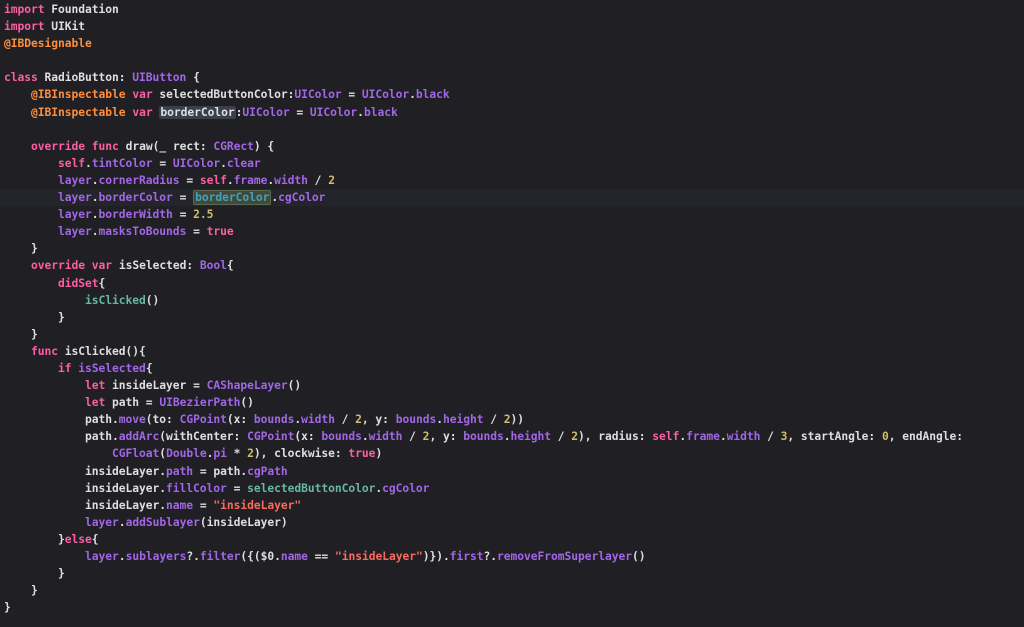  Describe the element at coordinates (162, 522) in the screenshot. I see `code-token: addSublayer` at that location.